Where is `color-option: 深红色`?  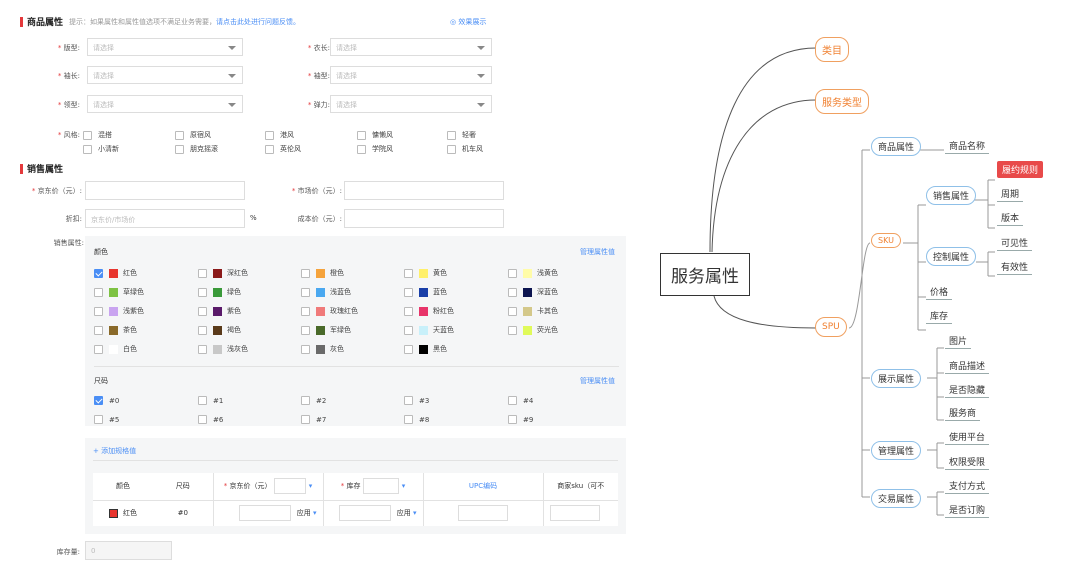
color-option: 深红色 is located at coordinates (223, 273).